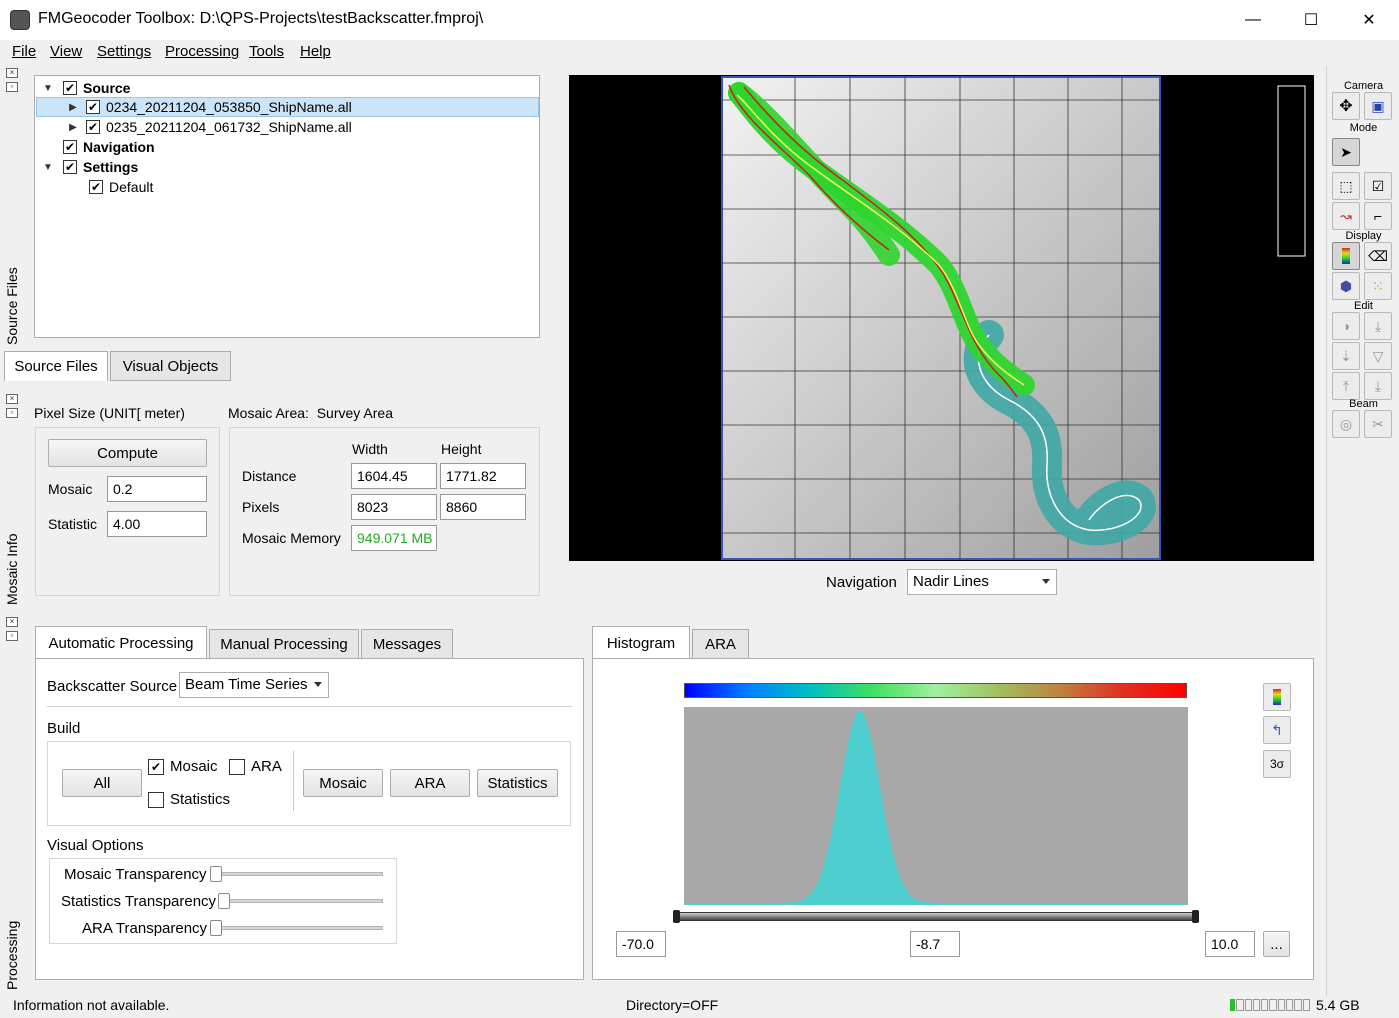 Image resolution: width=1399 pixels, height=1018 pixels. What do you see at coordinates (297, 928) in the screenshot?
I see `ara-transparency-slider` at bounding box center [297, 928].